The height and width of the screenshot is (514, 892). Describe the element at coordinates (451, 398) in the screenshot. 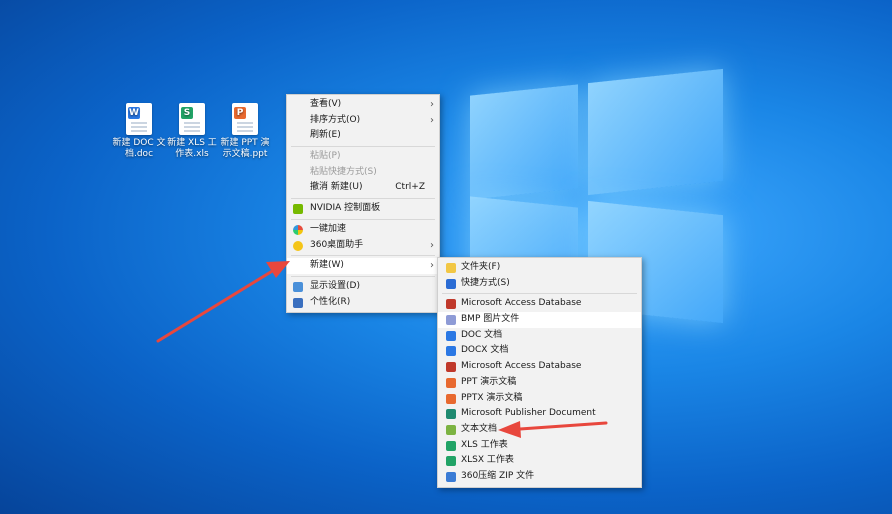

I see `pptx-icon` at that location.